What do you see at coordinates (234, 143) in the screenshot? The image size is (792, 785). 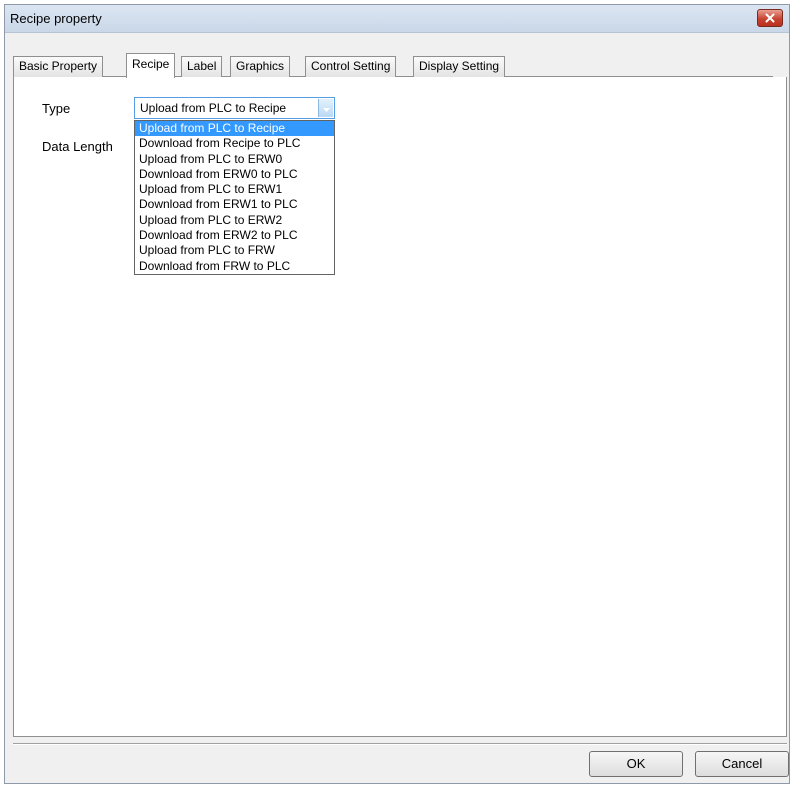 I see `type-option: Download from Recipe to PLC` at bounding box center [234, 143].